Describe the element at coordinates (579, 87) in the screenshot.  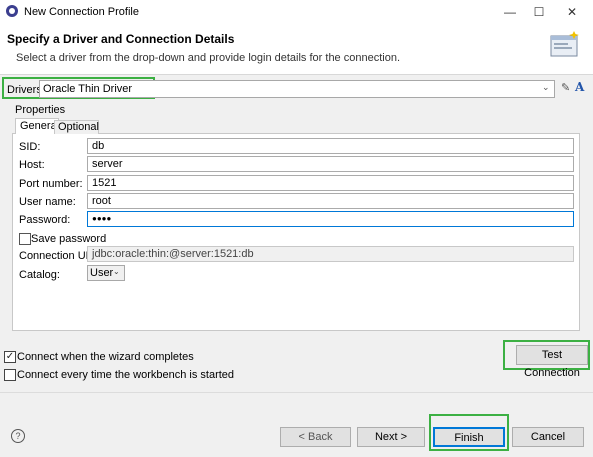
I see `driver-definition-icon: A` at that location.